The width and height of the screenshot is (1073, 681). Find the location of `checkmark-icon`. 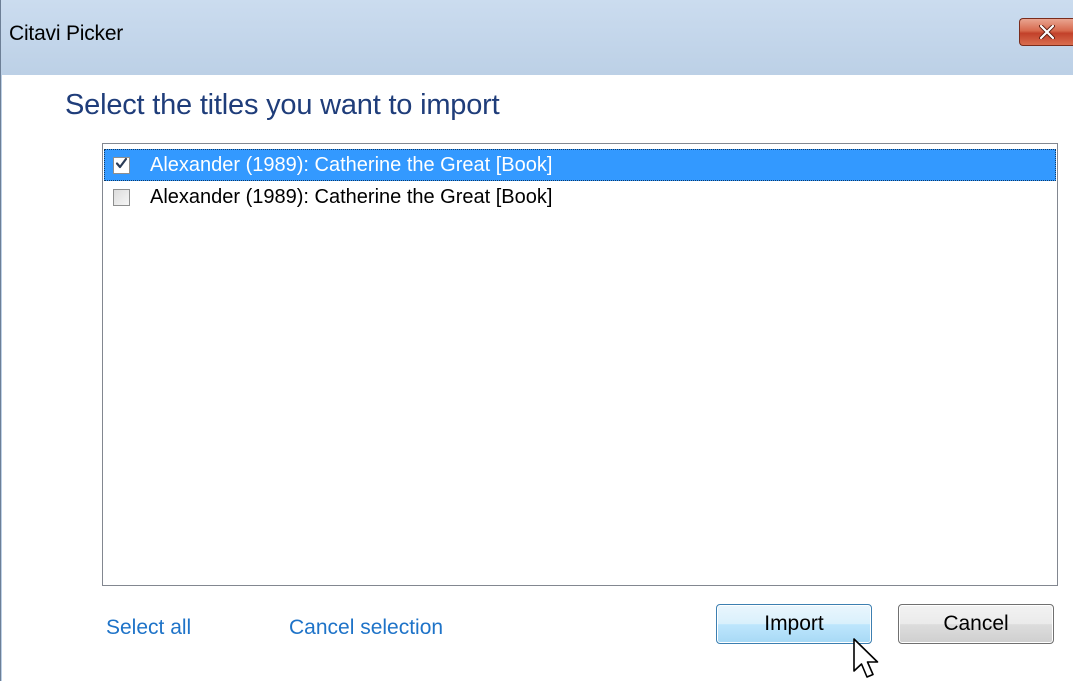

checkmark-icon is located at coordinates (121, 166).